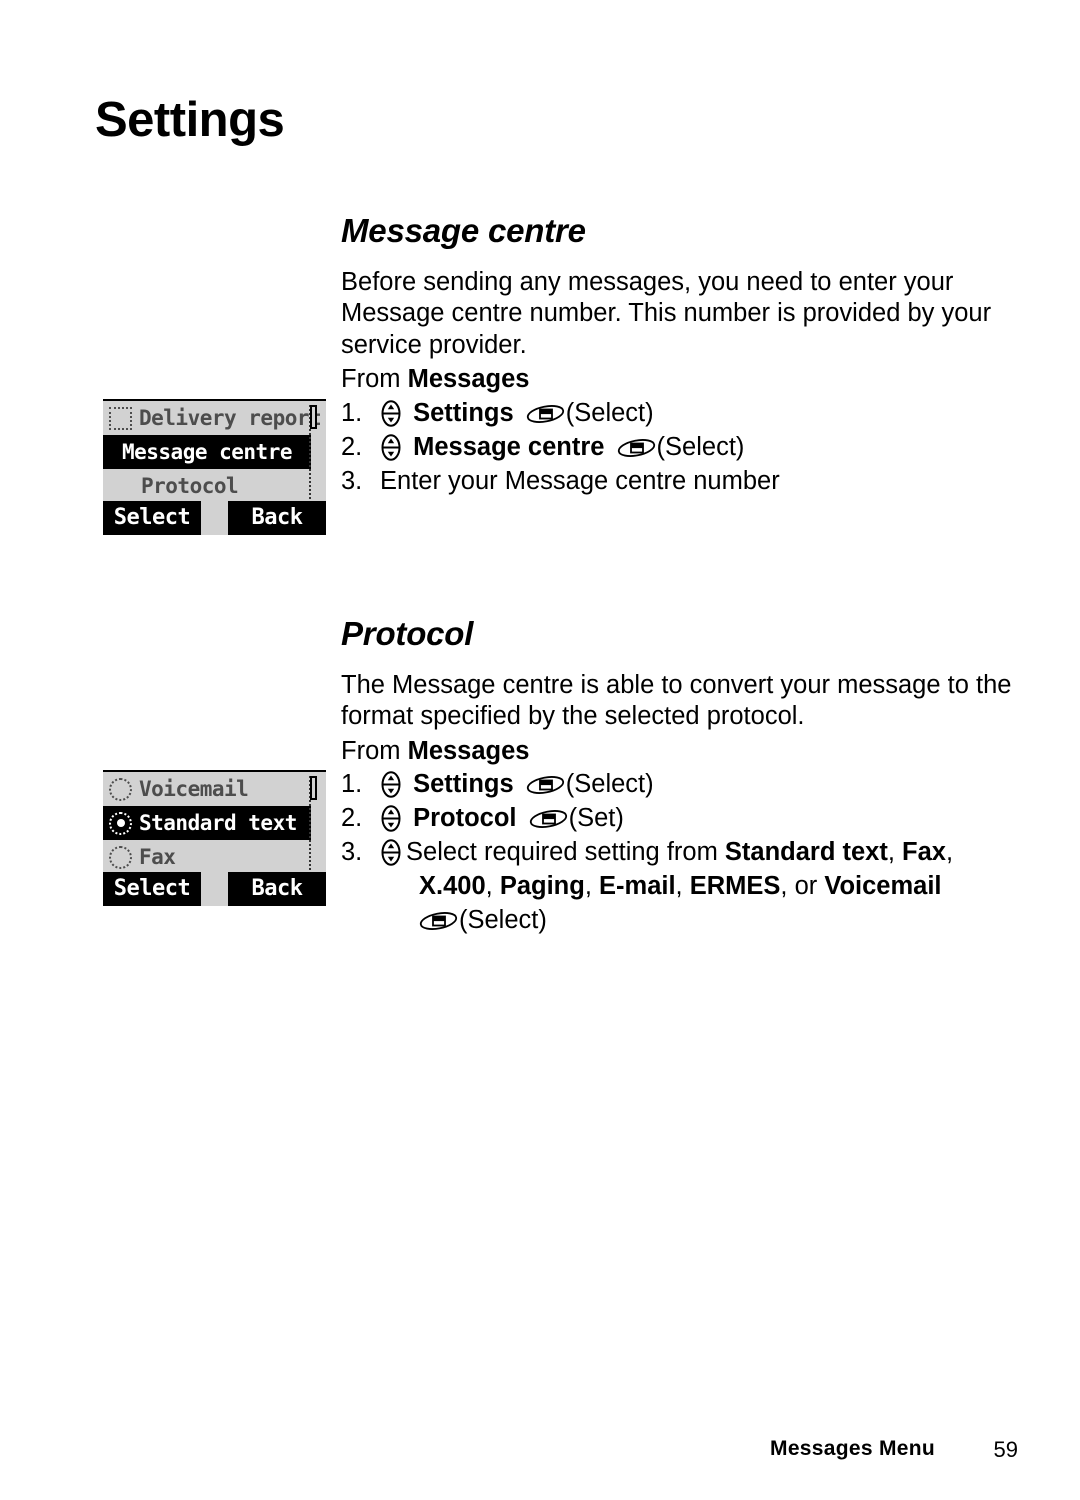  I want to click on phone-screenshot-protocol: Voicemail Standard text Fax Select Back, so click(214, 838).